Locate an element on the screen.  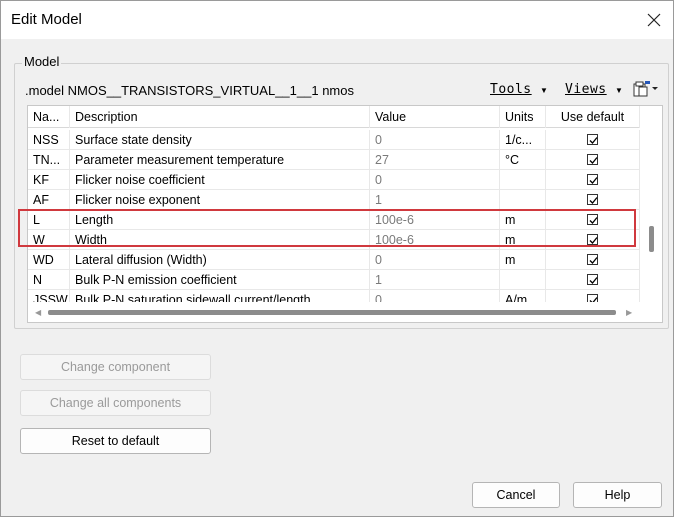
row-description: Flicker noise exponent is located at coordinates (220, 200).